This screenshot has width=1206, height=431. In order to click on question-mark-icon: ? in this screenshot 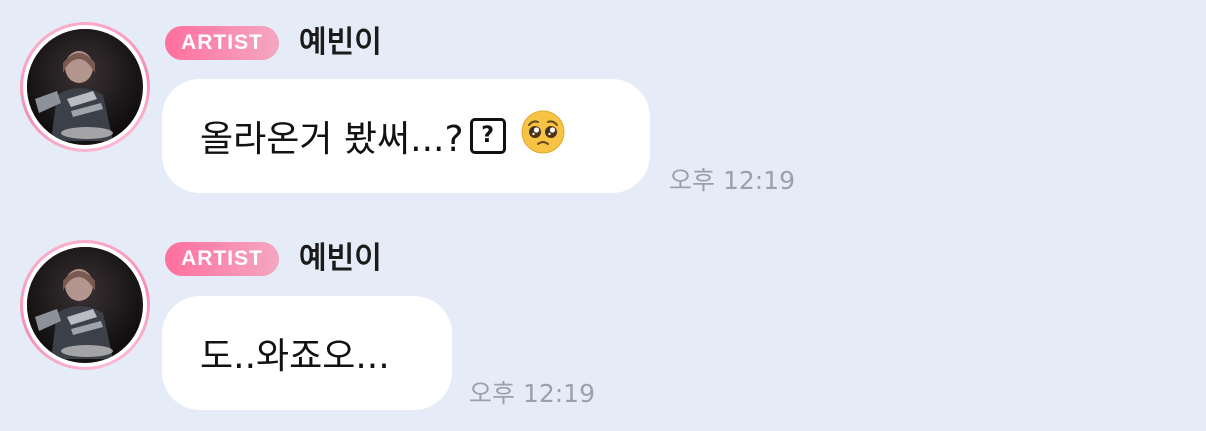, I will do `click(487, 136)`.